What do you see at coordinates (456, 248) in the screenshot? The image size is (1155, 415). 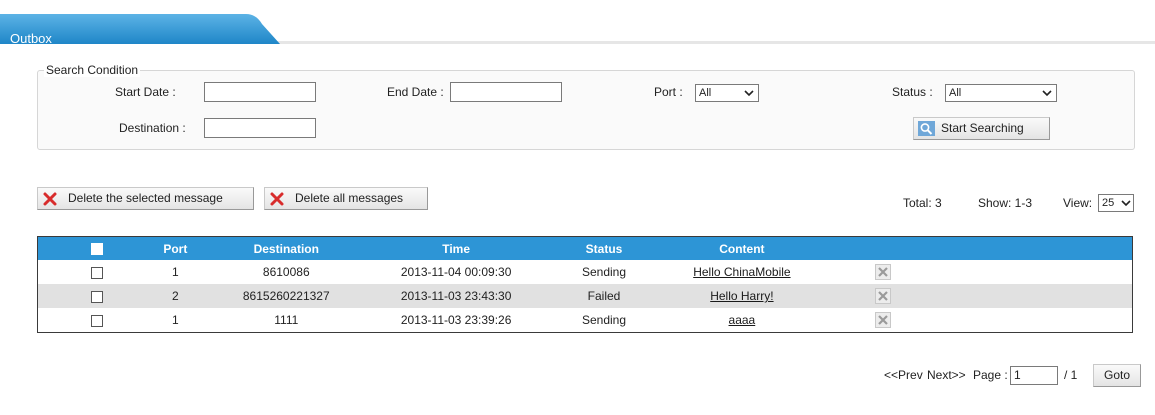 I see `header-time: Time` at bounding box center [456, 248].